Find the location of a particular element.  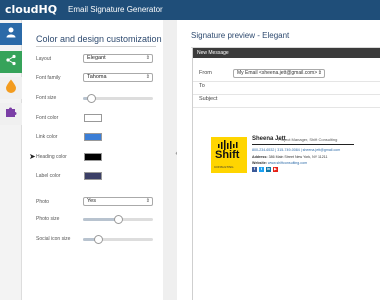

cloudhq-logo: cloudHQ is located at coordinates (31, 9).